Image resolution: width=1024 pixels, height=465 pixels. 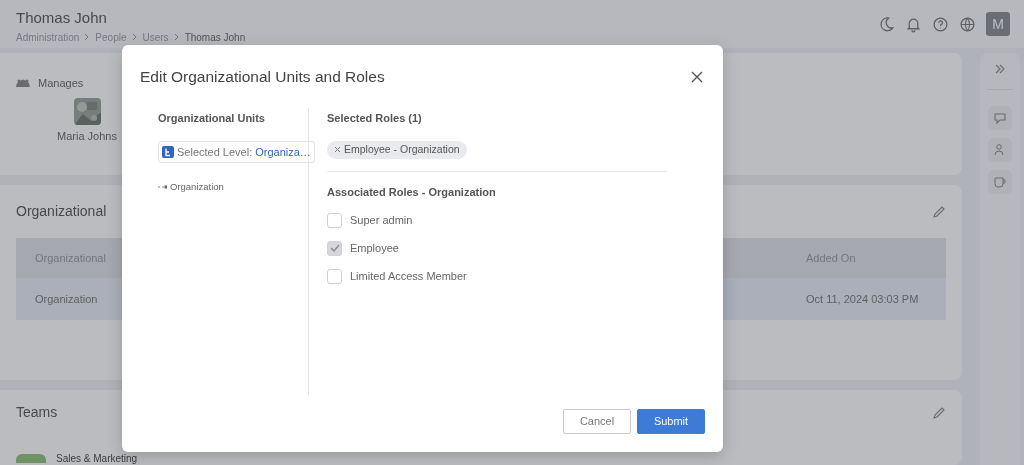 What do you see at coordinates (37, 412) in the screenshot?
I see `section-title: Teams` at bounding box center [37, 412].